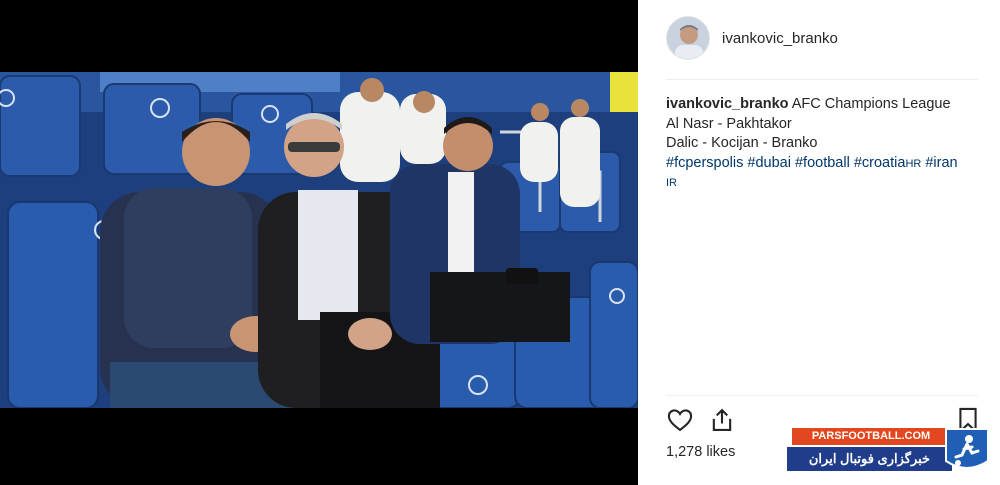 This screenshot has width=1000, height=485. What do you see at coordinates (780, 38) in the screenshot?
I see `username-link: ivankovic_branko` at bounding box center [780, 38].